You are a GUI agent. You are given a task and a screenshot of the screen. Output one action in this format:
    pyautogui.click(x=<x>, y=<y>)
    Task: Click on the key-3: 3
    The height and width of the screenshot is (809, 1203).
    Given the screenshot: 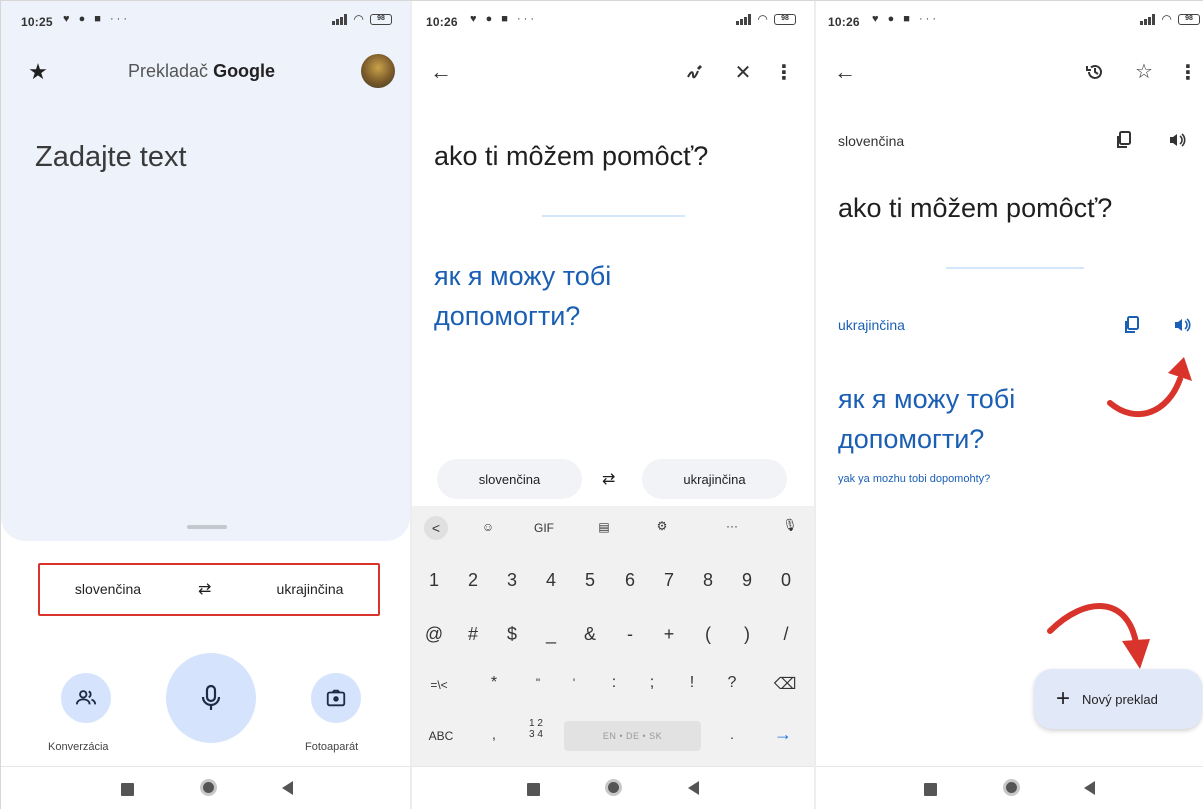 What is the action you would take?
    pyautogui.click(x=512, y=580)
    